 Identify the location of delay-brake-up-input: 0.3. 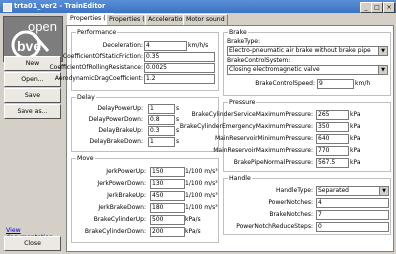
(161, 131).